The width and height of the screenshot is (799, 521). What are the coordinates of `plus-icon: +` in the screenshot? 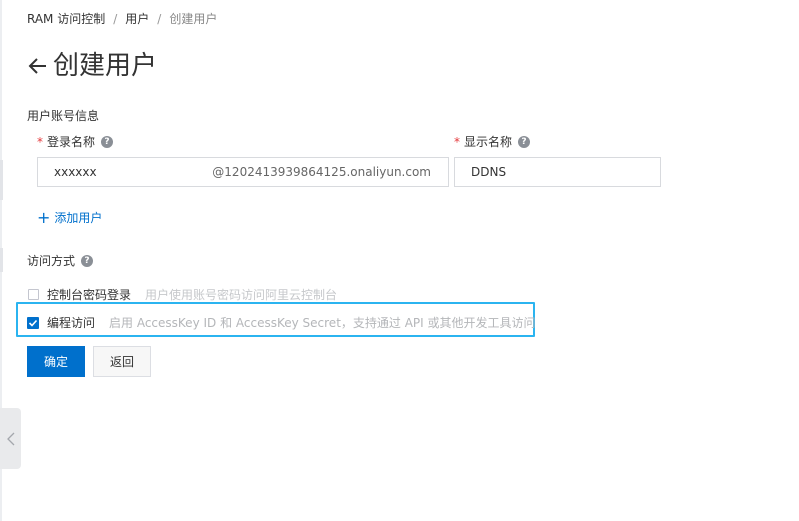 It's located at (44, 217).